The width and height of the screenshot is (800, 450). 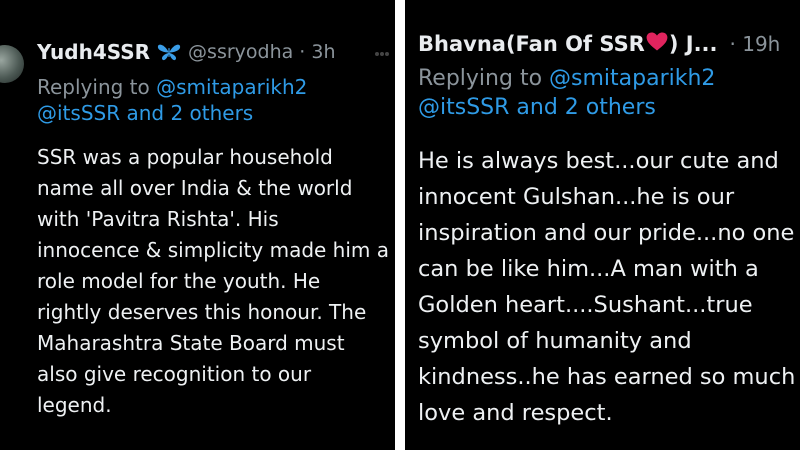 I want to click on handle-and-time: @ssryodha · 3h, so click(x=261, y=52).